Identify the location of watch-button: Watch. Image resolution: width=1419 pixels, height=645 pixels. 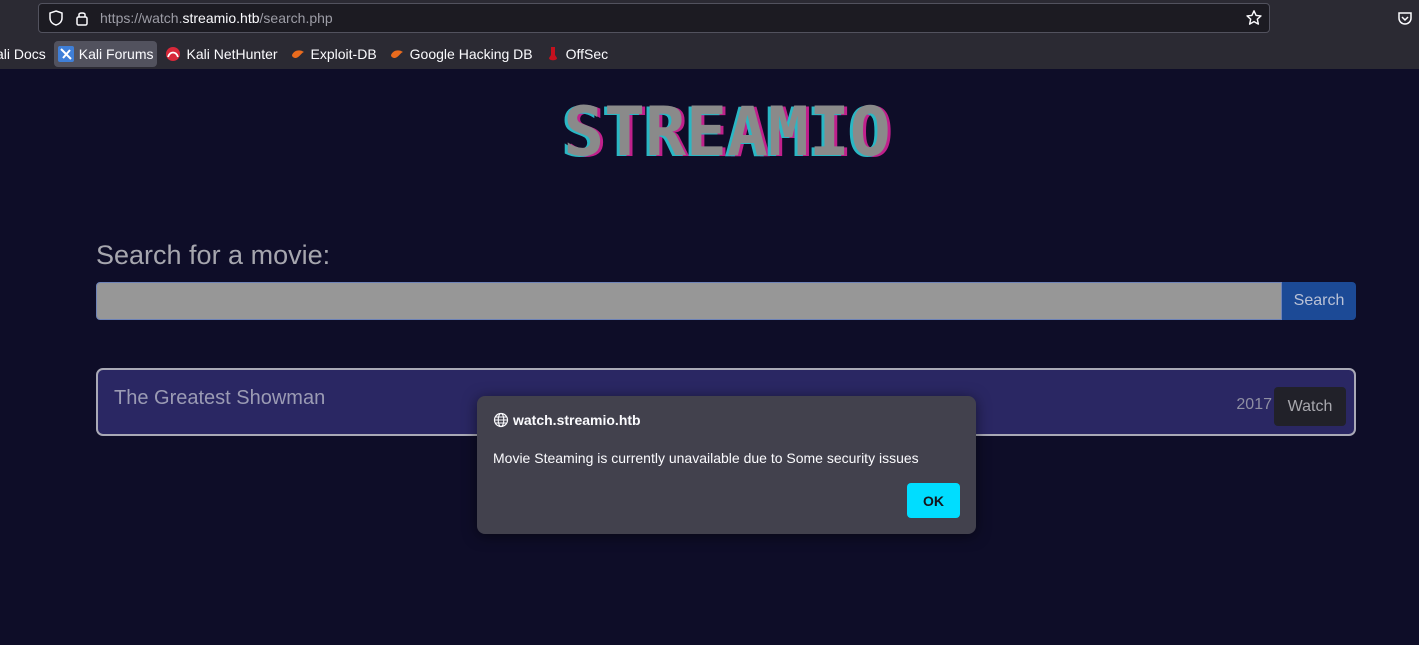
(1310, 406).